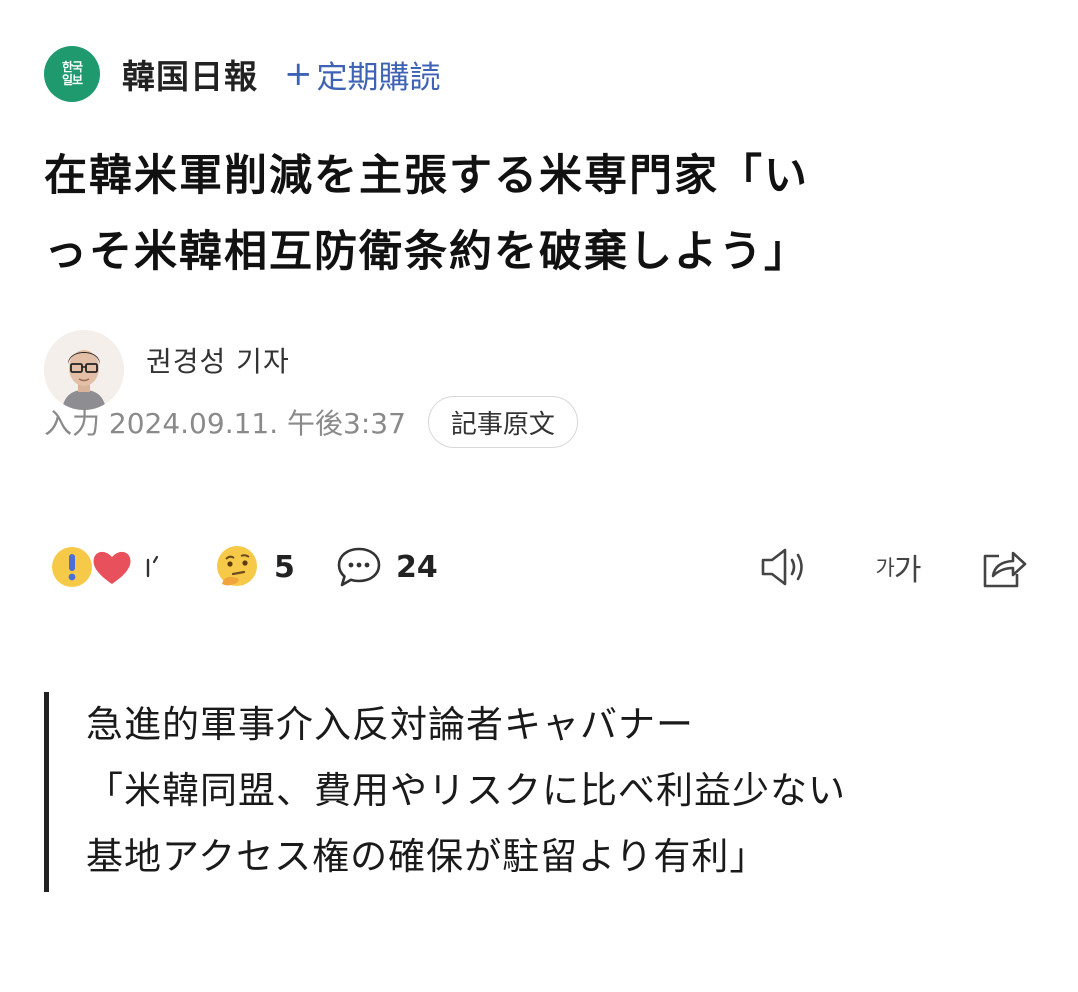 This screenshot has width=1078, height=992. What do you see at coordinates (218, 360) in the screenshot?
I see `reporter-name: 권경성 기자` at bounding box center [218, 360].